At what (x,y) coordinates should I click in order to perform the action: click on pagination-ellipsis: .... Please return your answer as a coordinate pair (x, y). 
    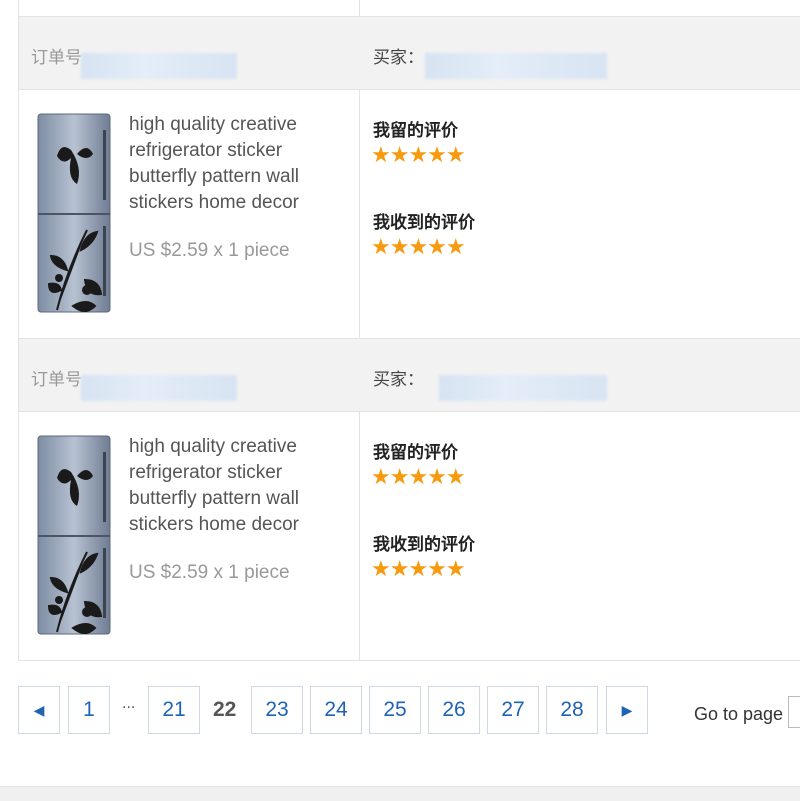
    Looking at the image, I should click on (129, 704).